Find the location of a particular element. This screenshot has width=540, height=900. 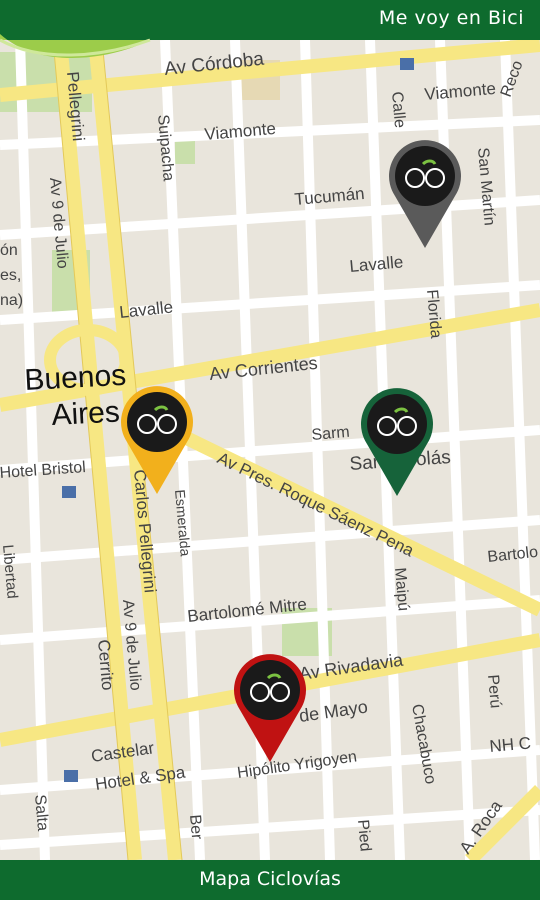

bottom-bar: Mapa Ciclovías is located at coordinates (270, 880).